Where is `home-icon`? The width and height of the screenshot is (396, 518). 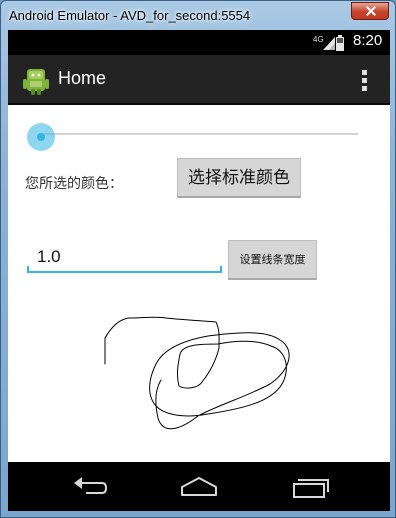 home-icon is located at coordinates (199, 487).